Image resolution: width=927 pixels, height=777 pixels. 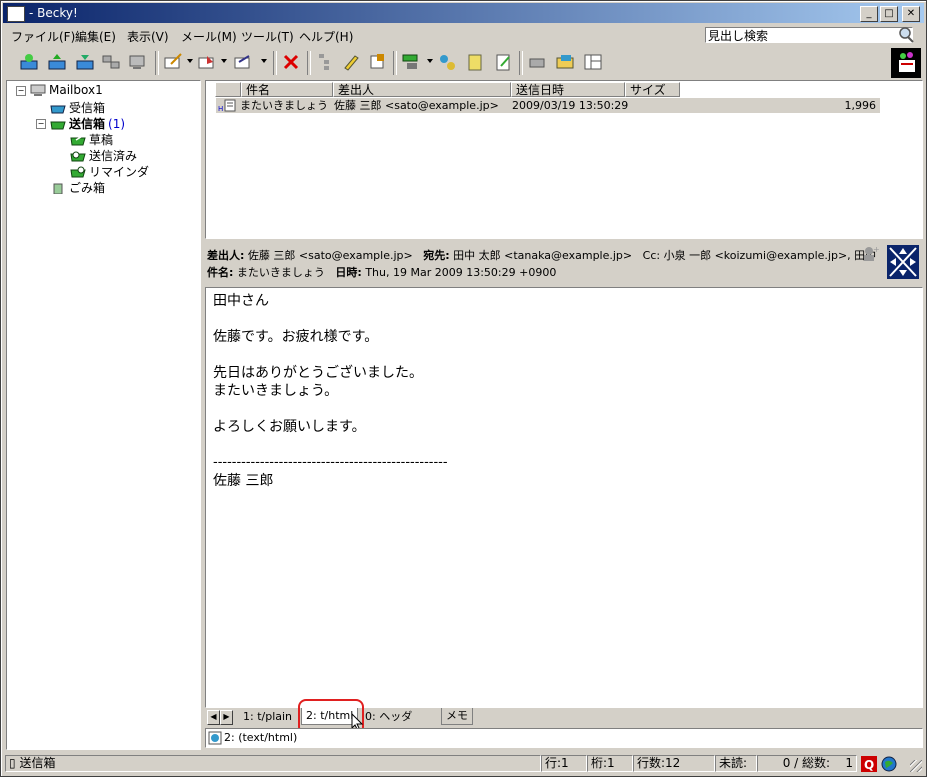 I want to click on globe-icon, so click(x=889, y=764).